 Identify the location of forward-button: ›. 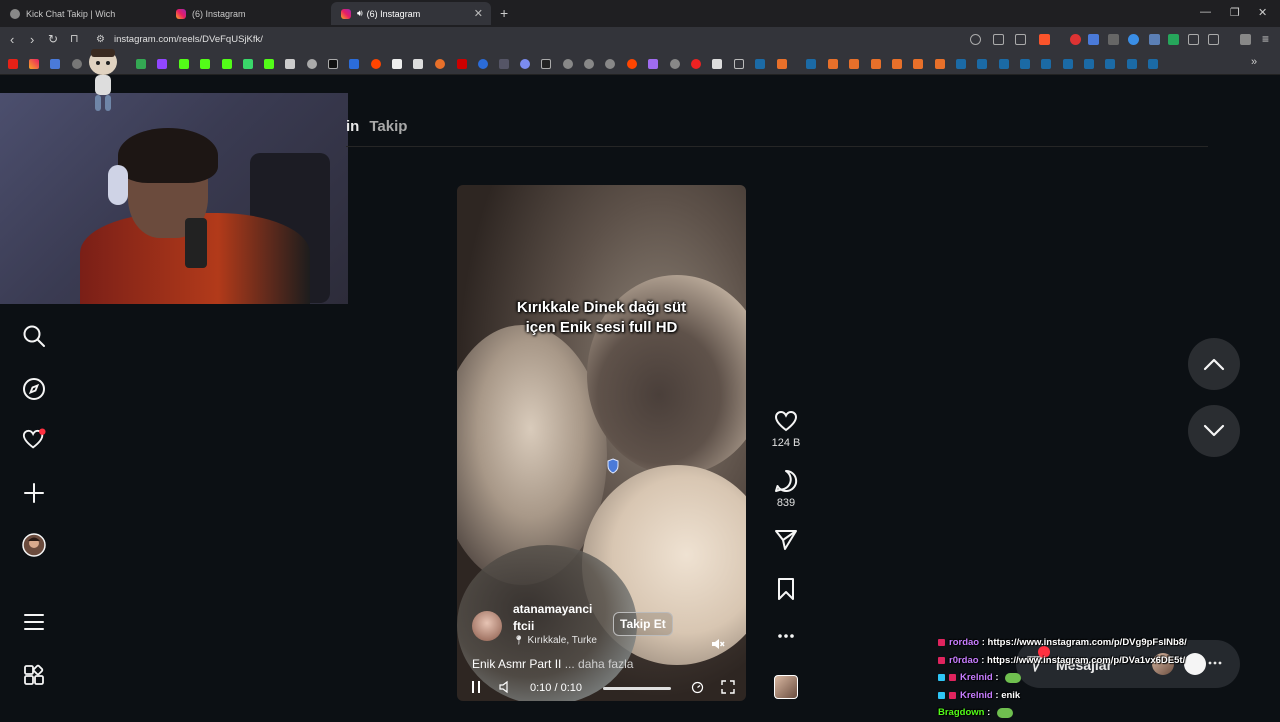
(32, 39).